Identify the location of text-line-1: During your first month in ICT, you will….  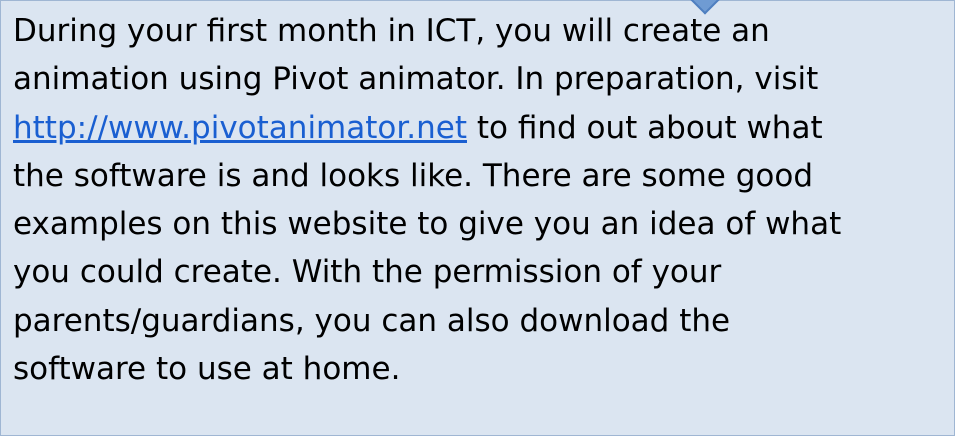
(391, 31).